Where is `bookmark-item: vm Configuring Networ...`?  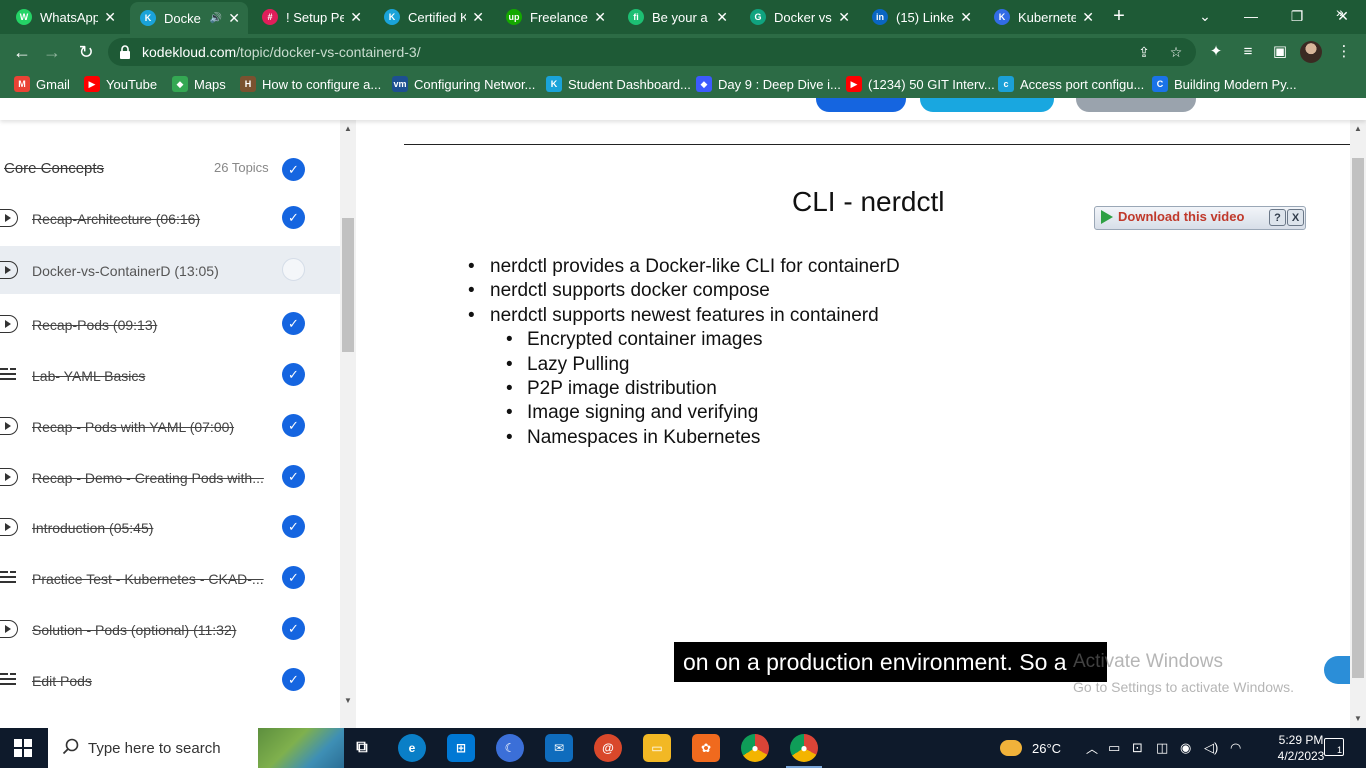 bookmark-item: vm Configuring Networ... is located at coordinates (463, 84).